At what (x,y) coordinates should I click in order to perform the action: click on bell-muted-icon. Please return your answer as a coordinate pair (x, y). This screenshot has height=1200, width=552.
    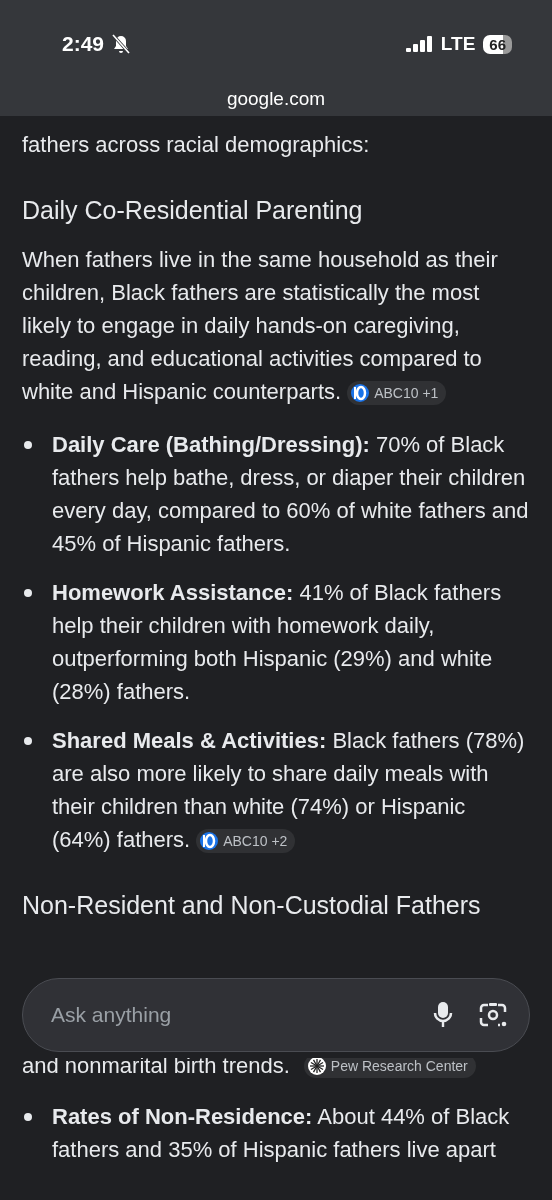
    Looking at the image, I should click on (121, 44).